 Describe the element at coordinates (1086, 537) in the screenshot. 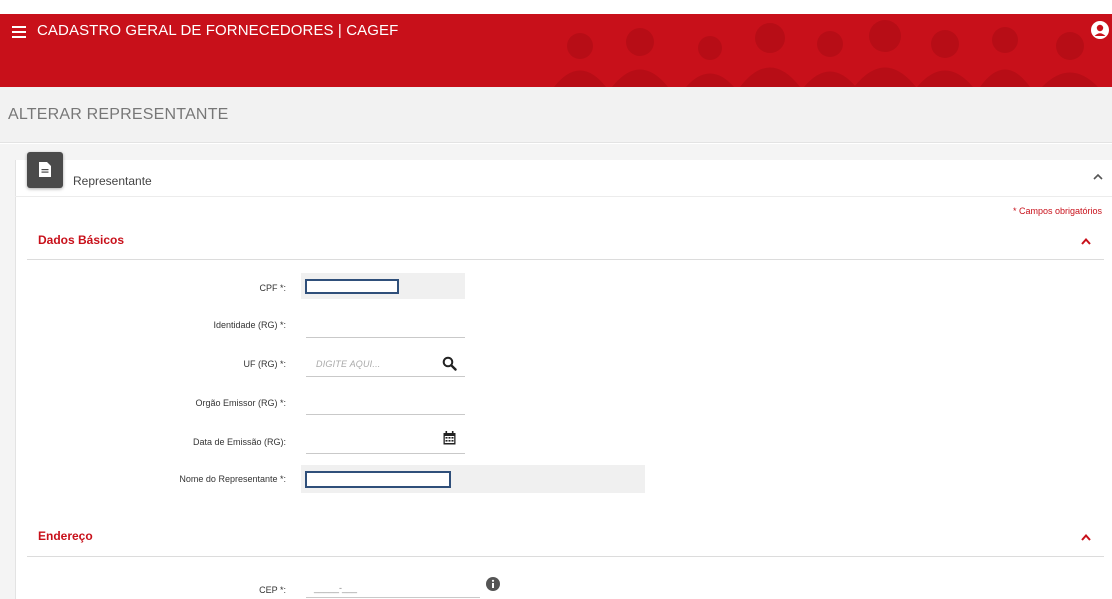

I see `endereco-chevron-up-icon` at that location.